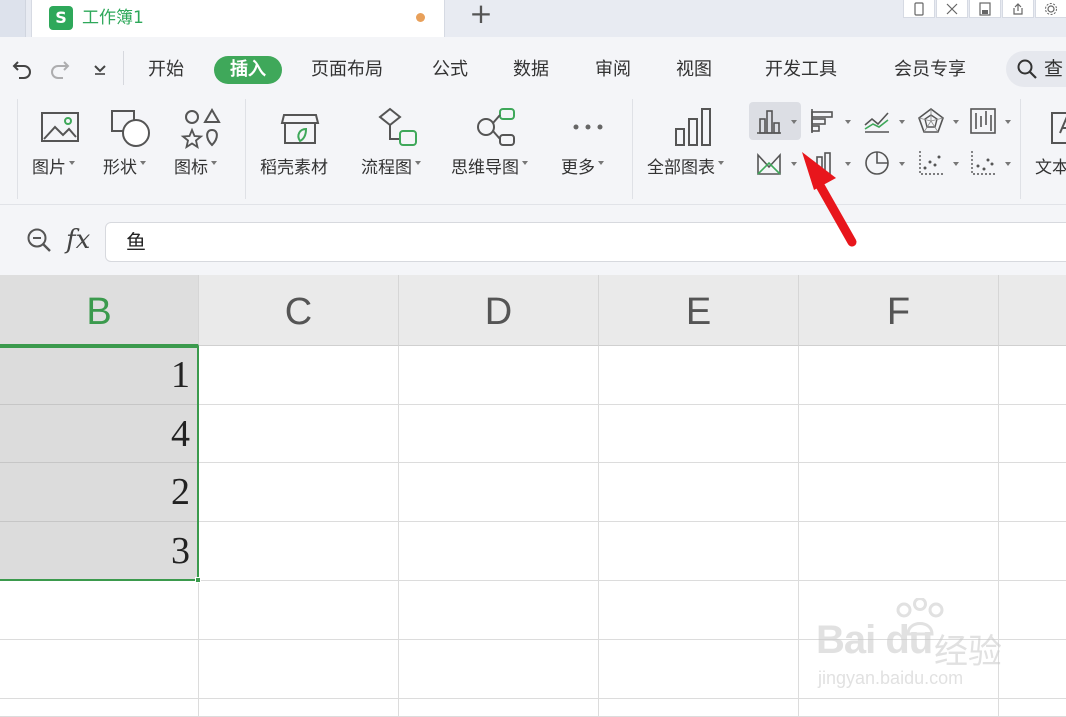 The image size is (1066, 717). What do you see at coordinates (60, 149) in the screenshot?
I see `picture-button: 图片` at bounding box center [60, 149].